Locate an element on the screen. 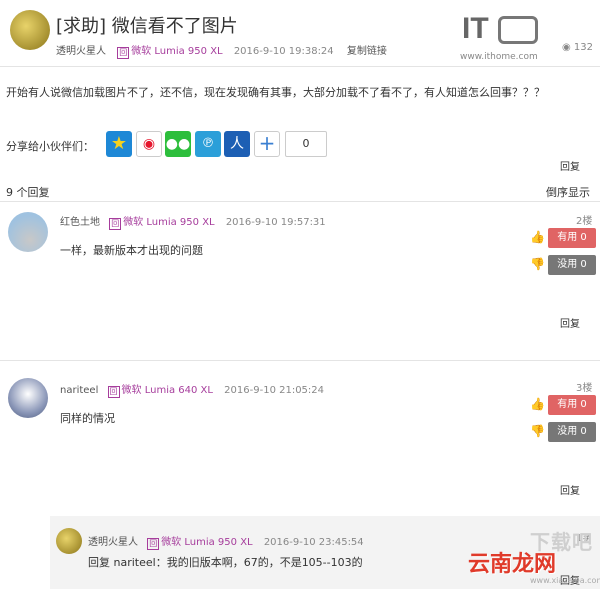  share-label: 分享给小伙伴们： is located at coordinates (50, 146).